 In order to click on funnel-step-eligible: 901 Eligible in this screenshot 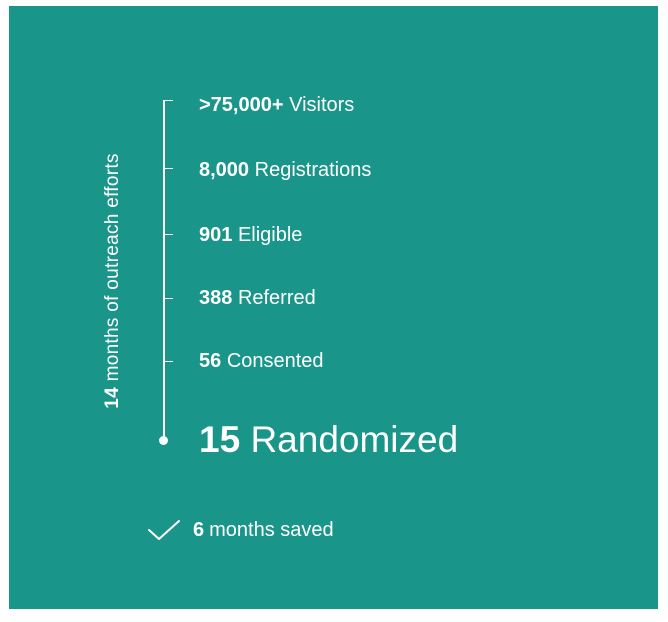, I will do `click(250, 235)`.